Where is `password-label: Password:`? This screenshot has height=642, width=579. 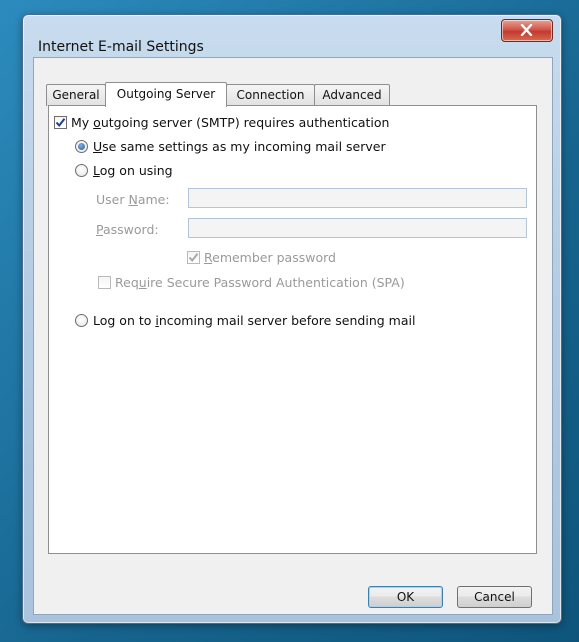 password-label: Password: is located at coordinates (127, 229).